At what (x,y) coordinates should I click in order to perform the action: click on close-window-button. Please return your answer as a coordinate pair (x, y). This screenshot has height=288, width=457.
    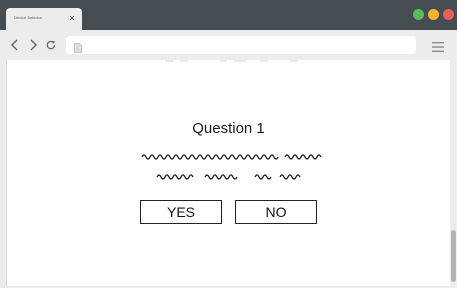
    Looking at the image, I should click on (448, 14).